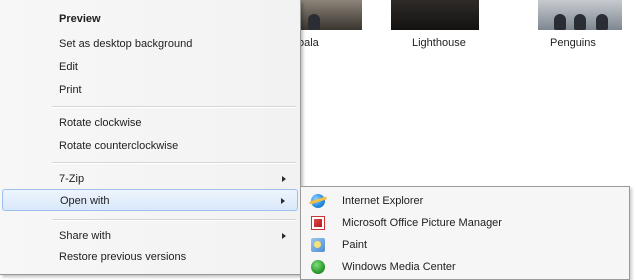 This screenshot has width=636, height=280. Describe the element at coordinates (318, 267) in the screenshot. I see `windows-media-center-icon` at that location.